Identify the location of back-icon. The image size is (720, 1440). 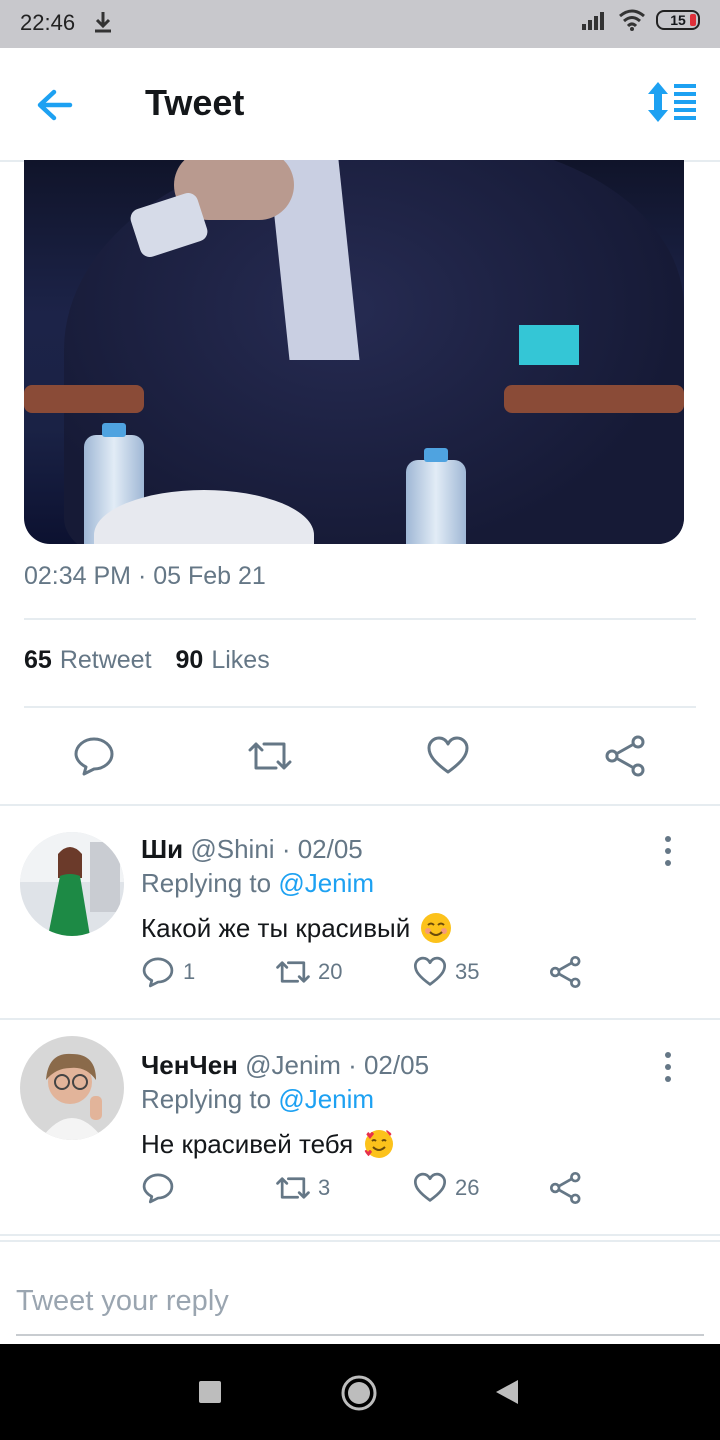
(507, 1392).